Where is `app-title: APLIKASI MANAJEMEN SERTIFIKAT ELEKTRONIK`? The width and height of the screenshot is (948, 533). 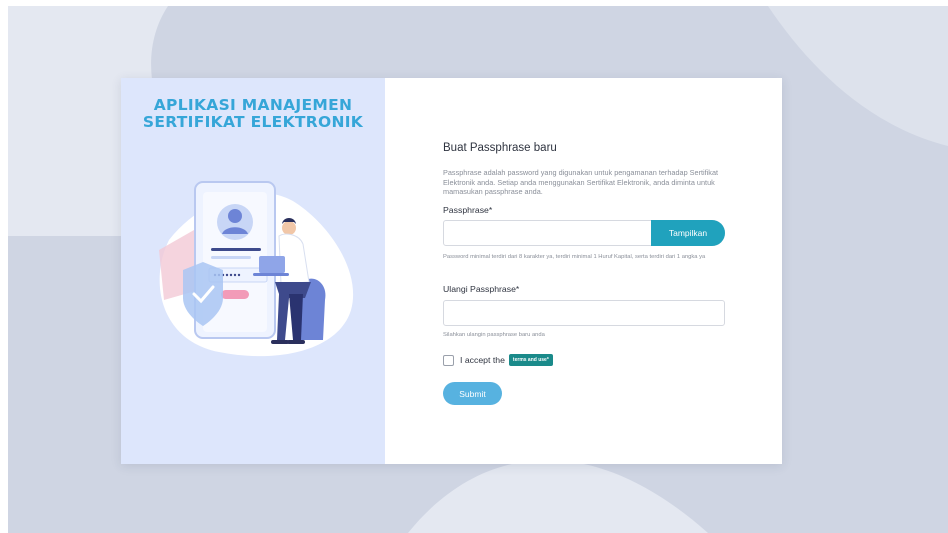
app-title: APLIKASI MANAJEMEN SERTIFIKAT ELEKTRONIK is located at coordinates (253, 114).